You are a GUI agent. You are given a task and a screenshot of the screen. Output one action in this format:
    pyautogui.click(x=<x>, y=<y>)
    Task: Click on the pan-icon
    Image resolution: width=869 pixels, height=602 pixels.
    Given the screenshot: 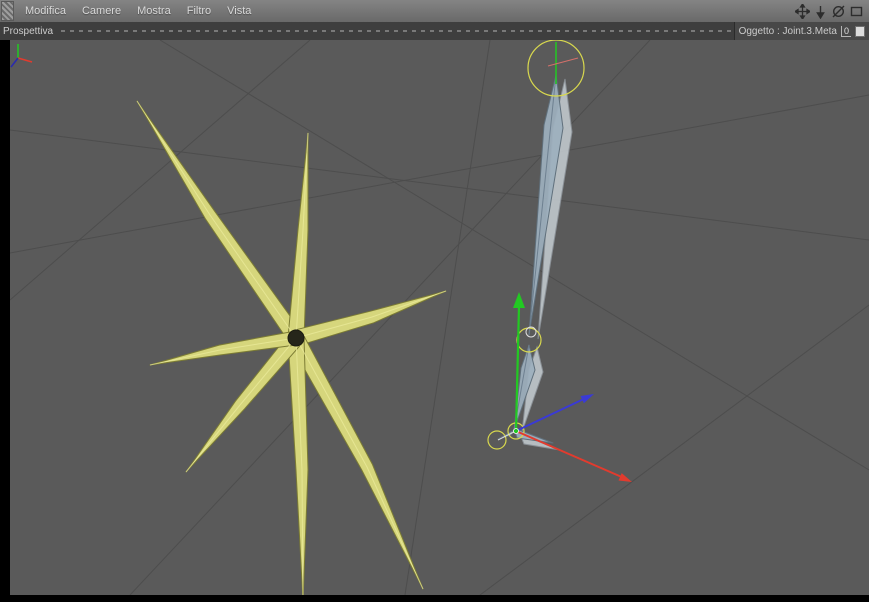 What is the action you would take?
    pyautogui.click(x=802, y=11)
    